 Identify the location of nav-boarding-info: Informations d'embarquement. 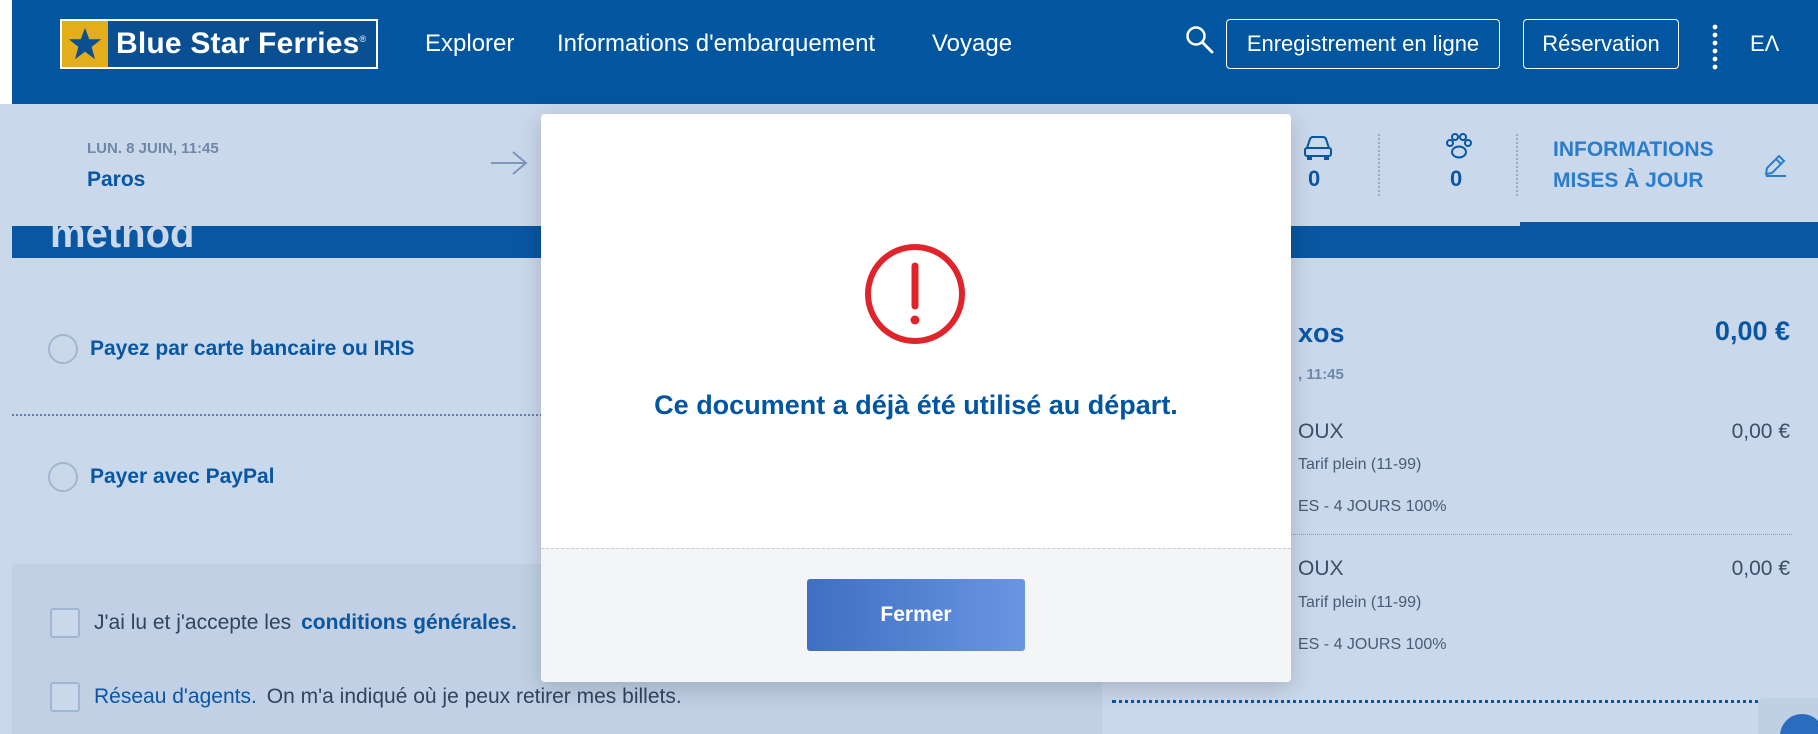
(716, 44).